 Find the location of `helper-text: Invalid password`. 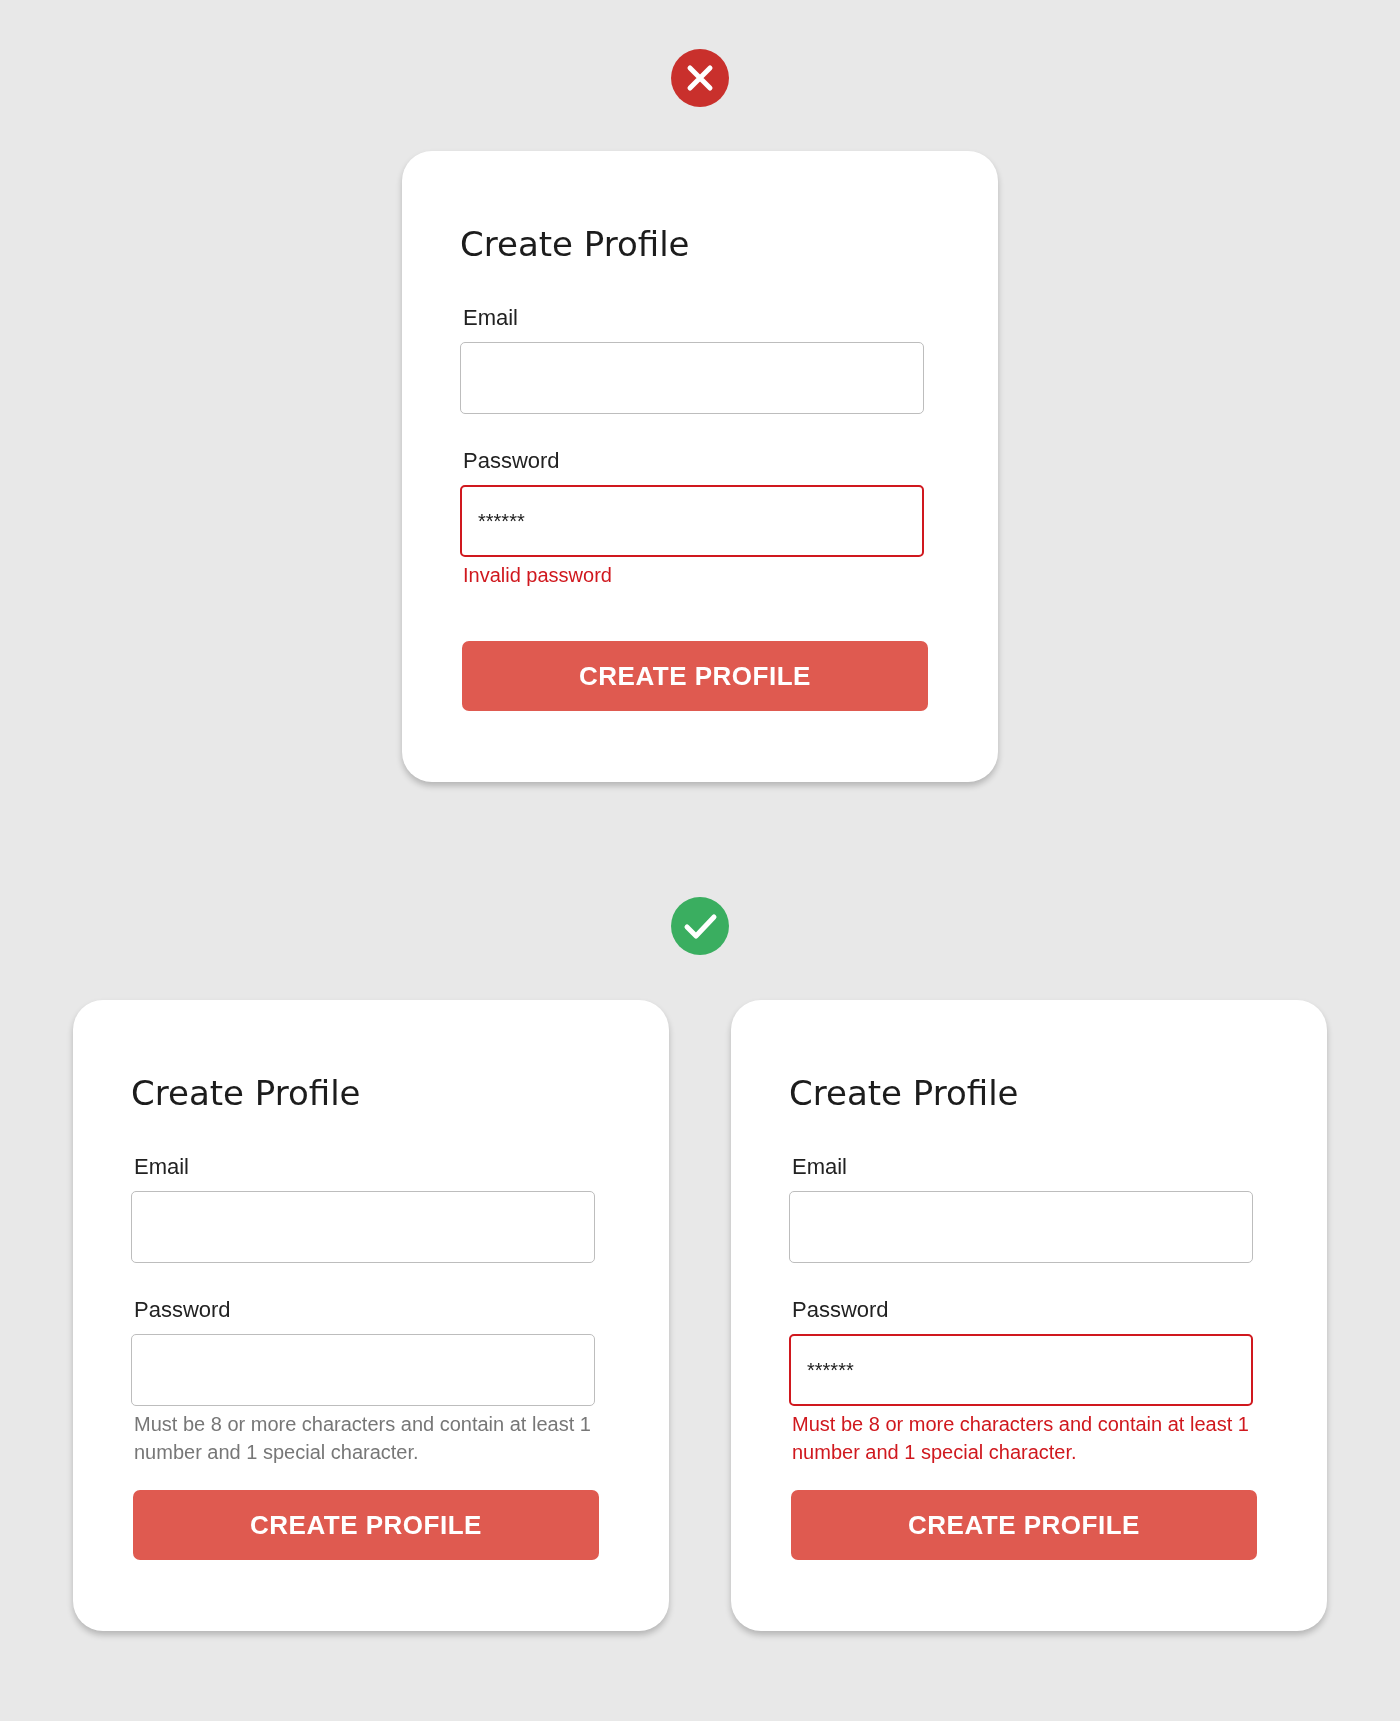

helper-text: Invalid password is located at coordinates (538, 575).